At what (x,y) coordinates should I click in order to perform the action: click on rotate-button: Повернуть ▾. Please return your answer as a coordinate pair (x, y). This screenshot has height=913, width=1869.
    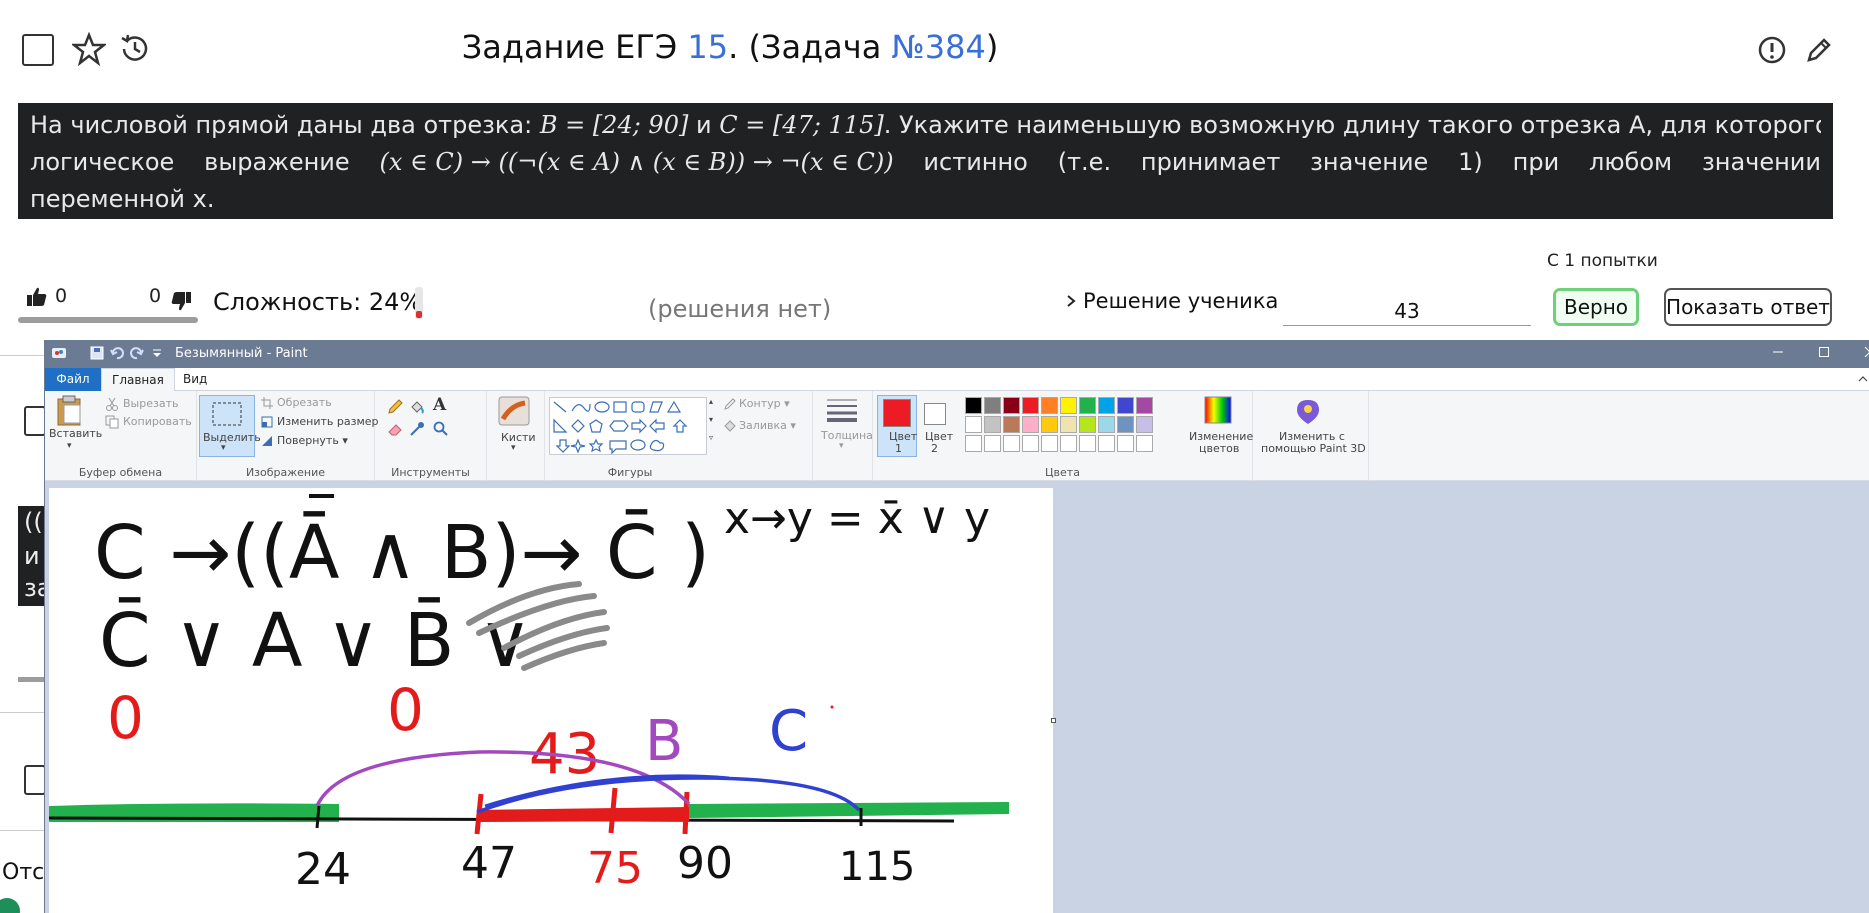
    Looking at the image, I should click on (312, 440).